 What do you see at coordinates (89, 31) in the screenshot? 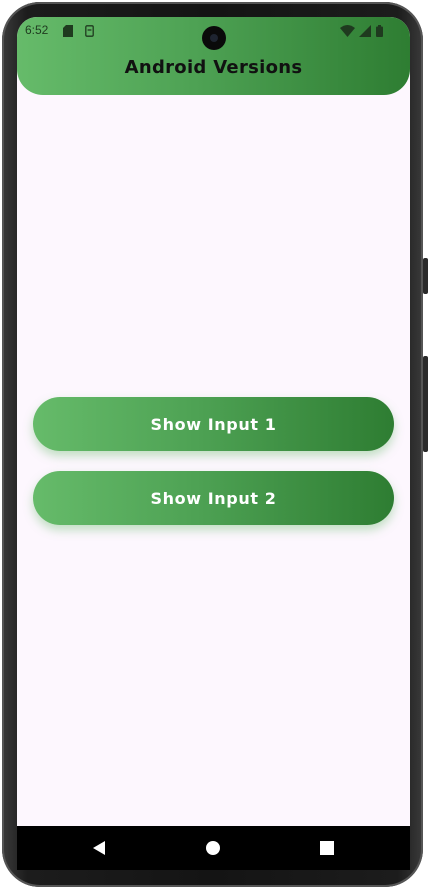
I see `sim-icon` at bounding box center [89, 31].